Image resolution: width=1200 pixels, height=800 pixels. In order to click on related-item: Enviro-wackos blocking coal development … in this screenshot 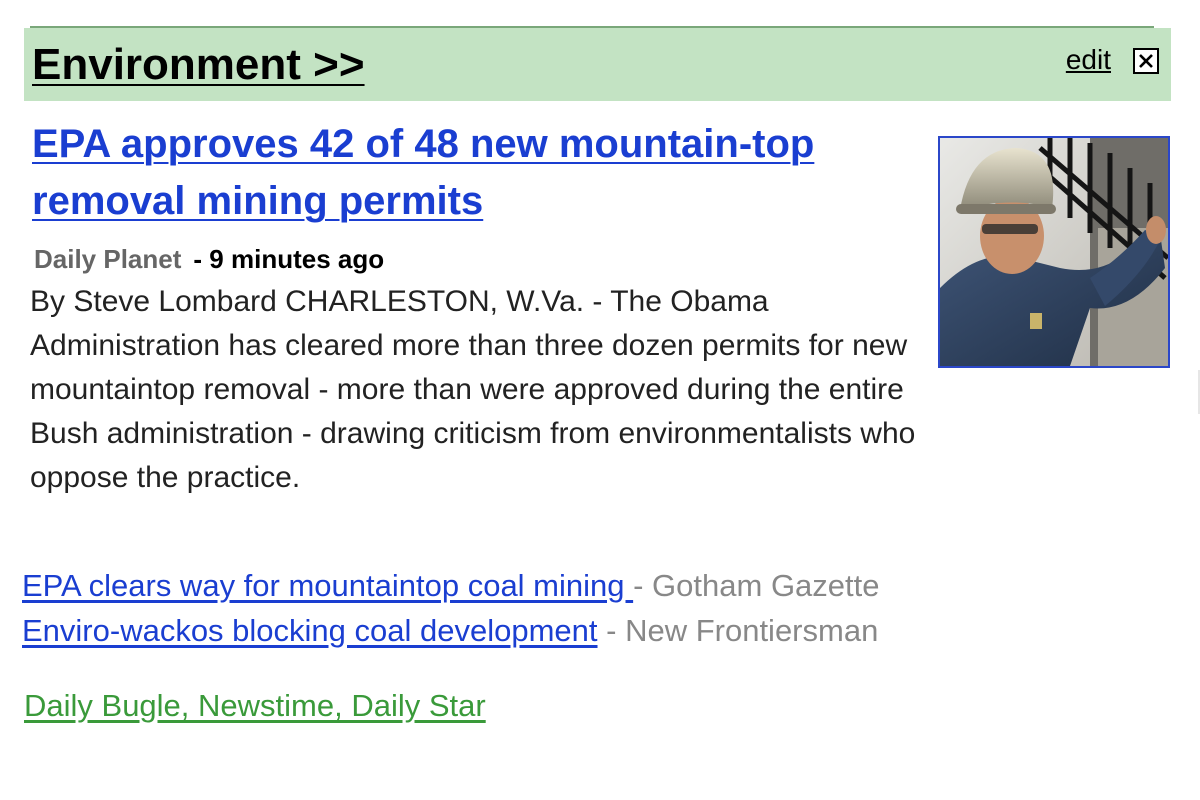, I will do `click(451, 630)`.